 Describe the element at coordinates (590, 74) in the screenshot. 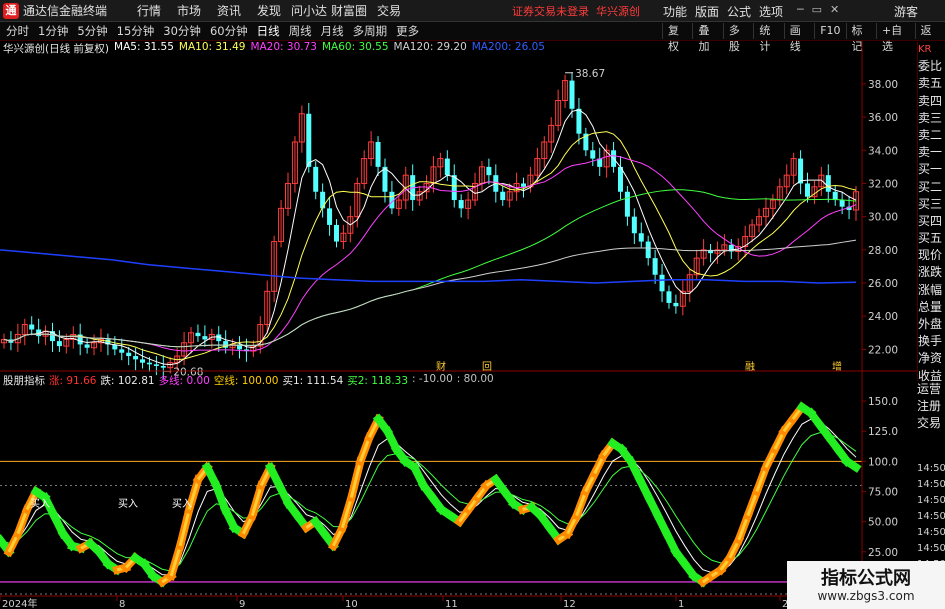

I see `high-label: 38.67` at that location.